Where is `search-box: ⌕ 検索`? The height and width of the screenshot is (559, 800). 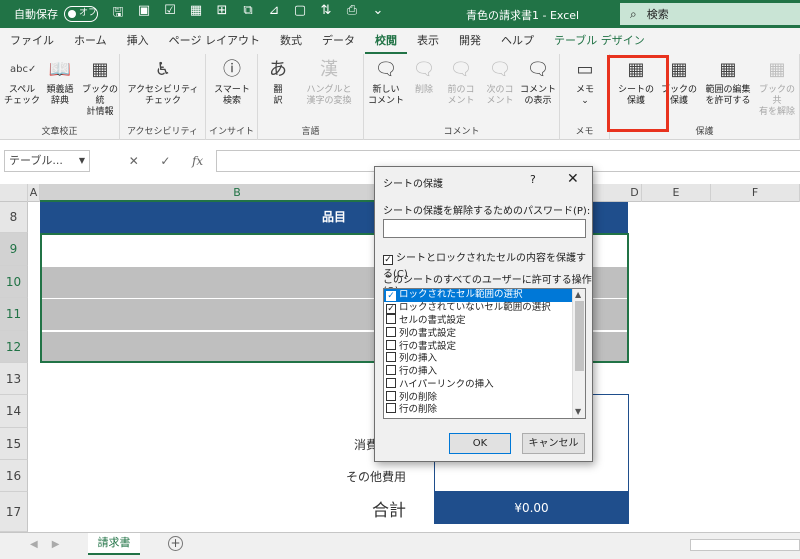 search-box: ⌕ 検索 is located at coordinates (710, 14).